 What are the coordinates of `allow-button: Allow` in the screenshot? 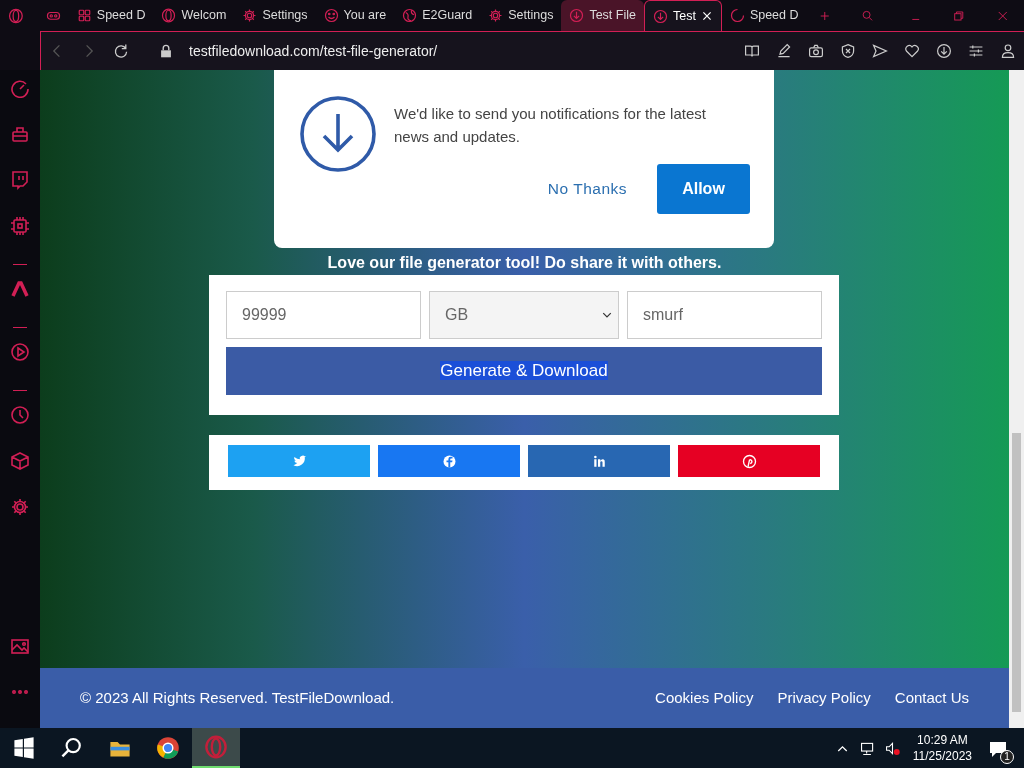 It's located at (703, 189).